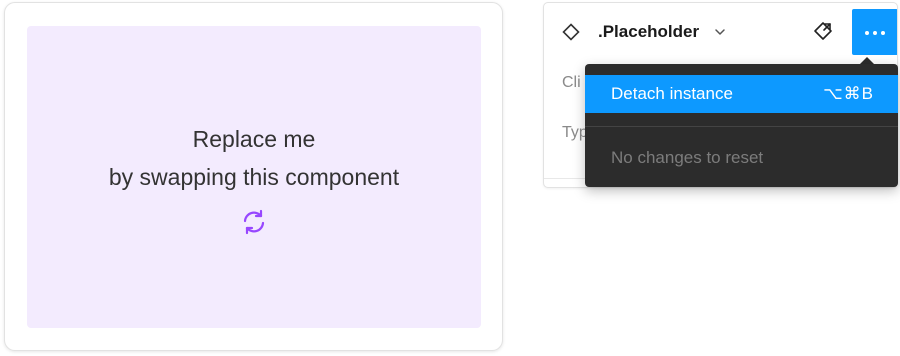 This screenshot has height=356, width=900. What do you see at coordinates (575, 132) in the screenshot?
I see `property-label-type: Typ` at bounding box center [575, 132].